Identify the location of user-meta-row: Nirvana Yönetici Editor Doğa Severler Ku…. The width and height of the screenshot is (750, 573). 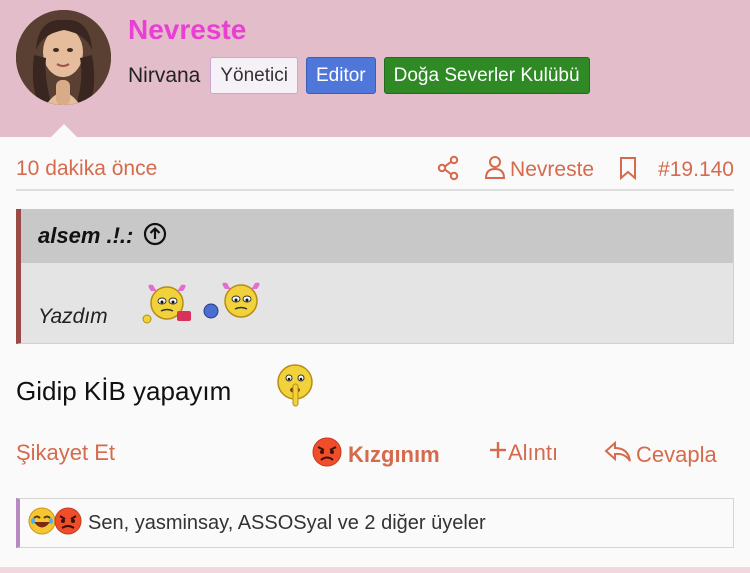
(359, 75).